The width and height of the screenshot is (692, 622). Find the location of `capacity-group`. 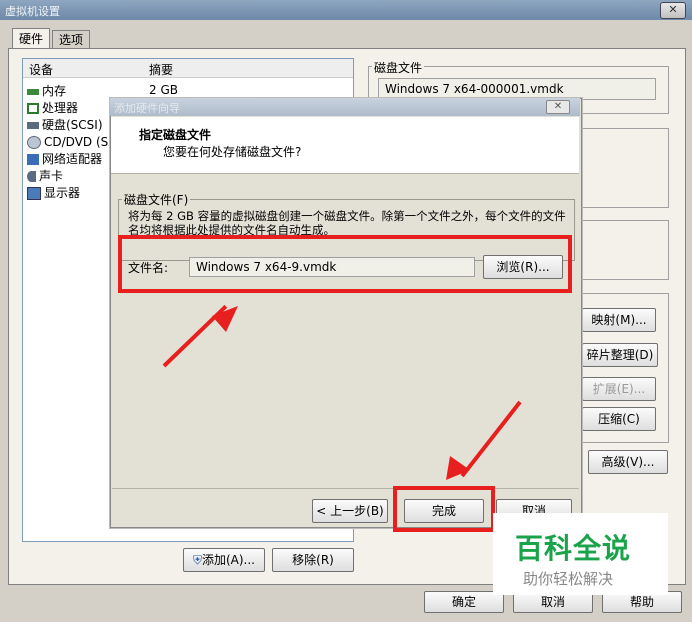

capacity-group is located at coordinates (624, 168).